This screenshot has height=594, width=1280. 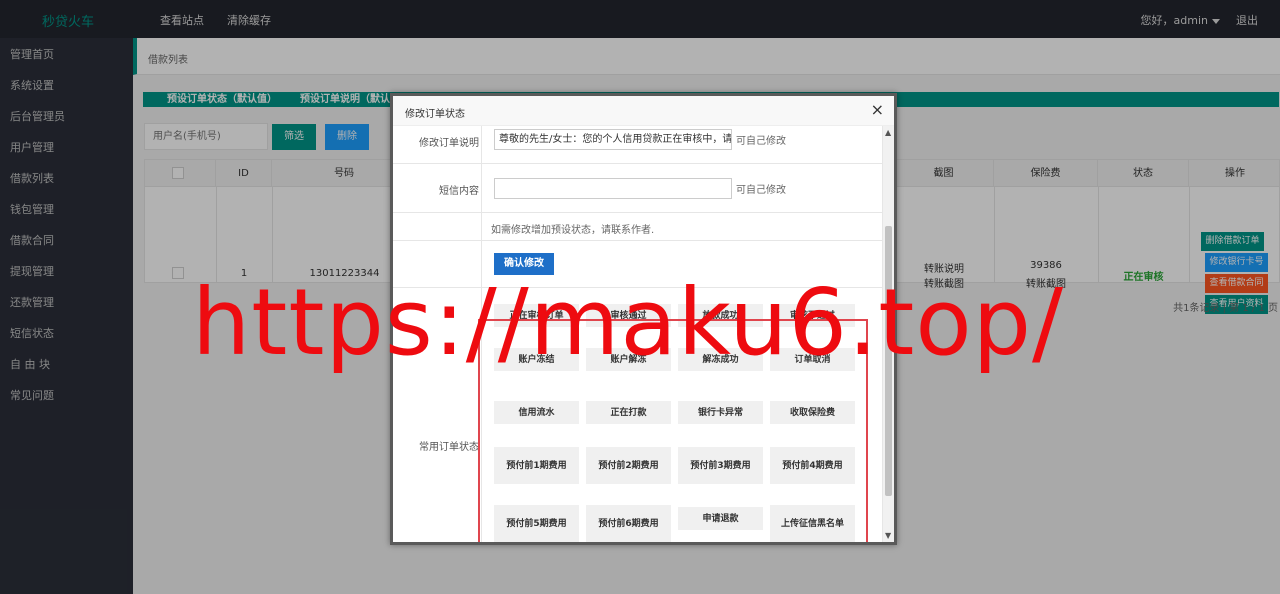 What do you see at coordinates (435, 114) in the screenshot?
I see `modal-title: 修改订单状态` at bounding box center [435, 114].